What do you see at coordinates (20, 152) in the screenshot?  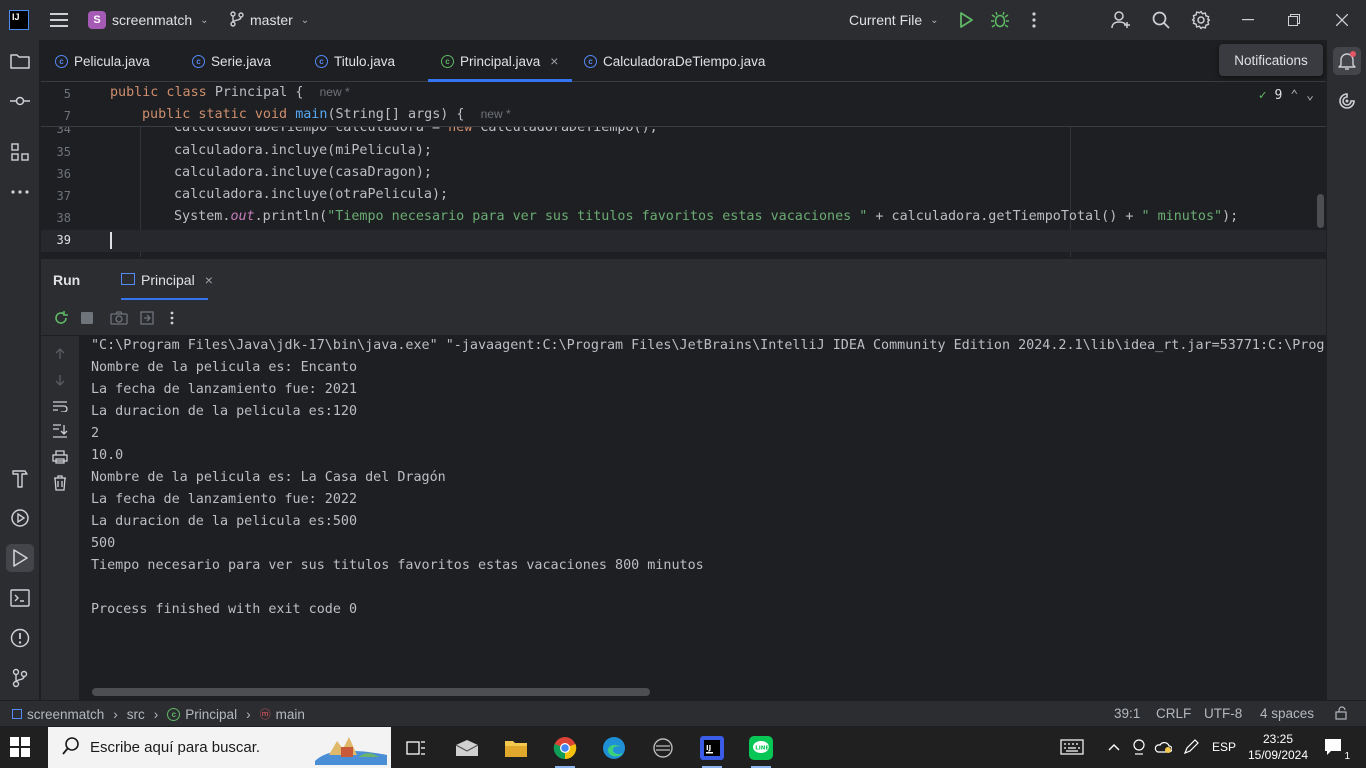 I see `structure-icon` at bounding box center [20, 152].